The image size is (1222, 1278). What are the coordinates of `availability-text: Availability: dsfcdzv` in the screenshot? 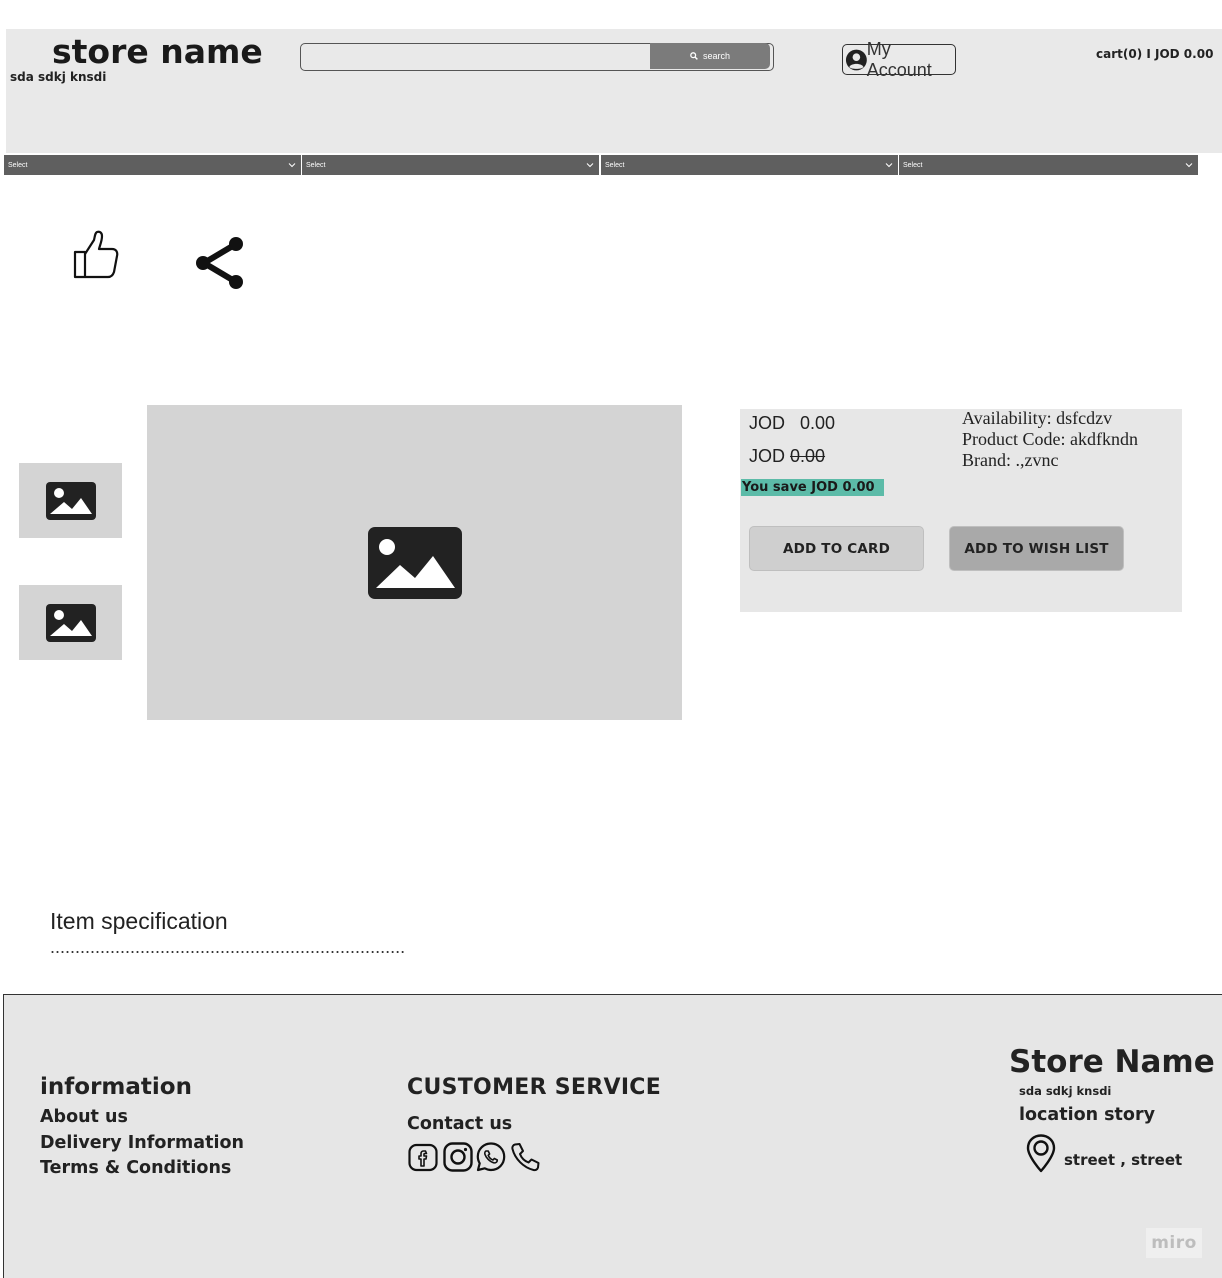 It's located at (1037, 418).